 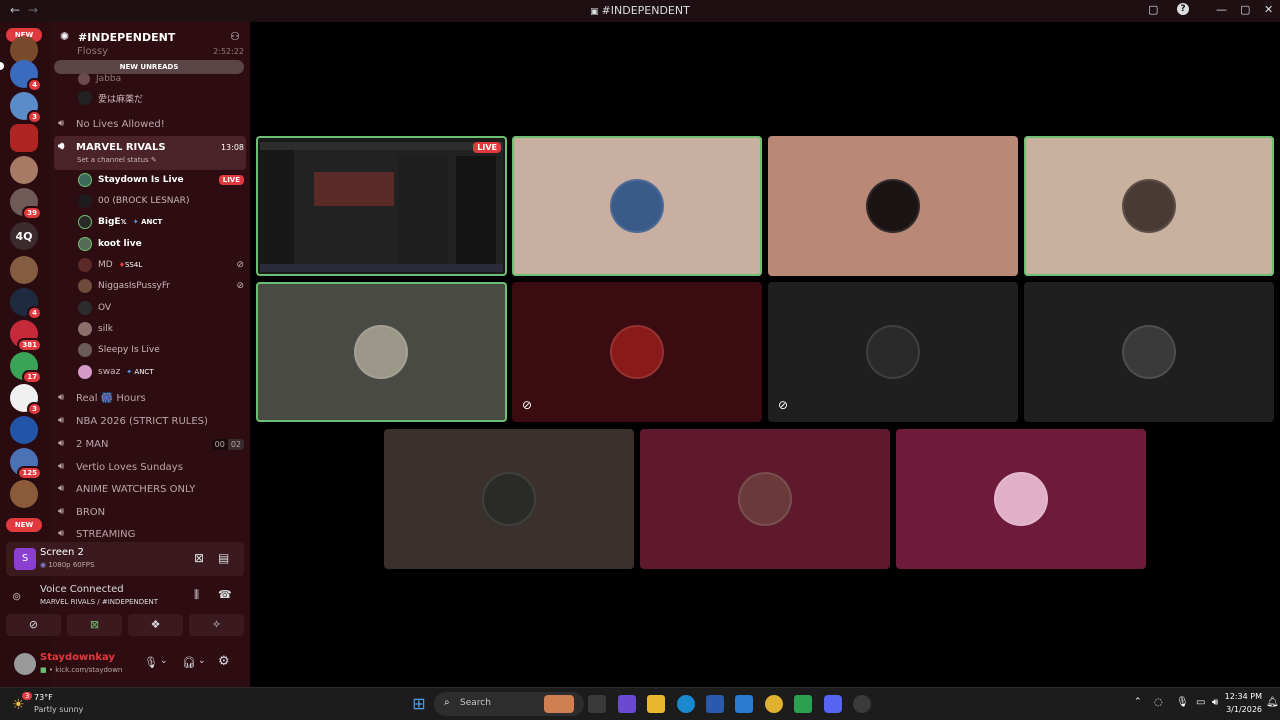 What do you see at coordinates (744, 704) in the screenshot?
I see `outlook-icon` at bounding box center [744, 704].